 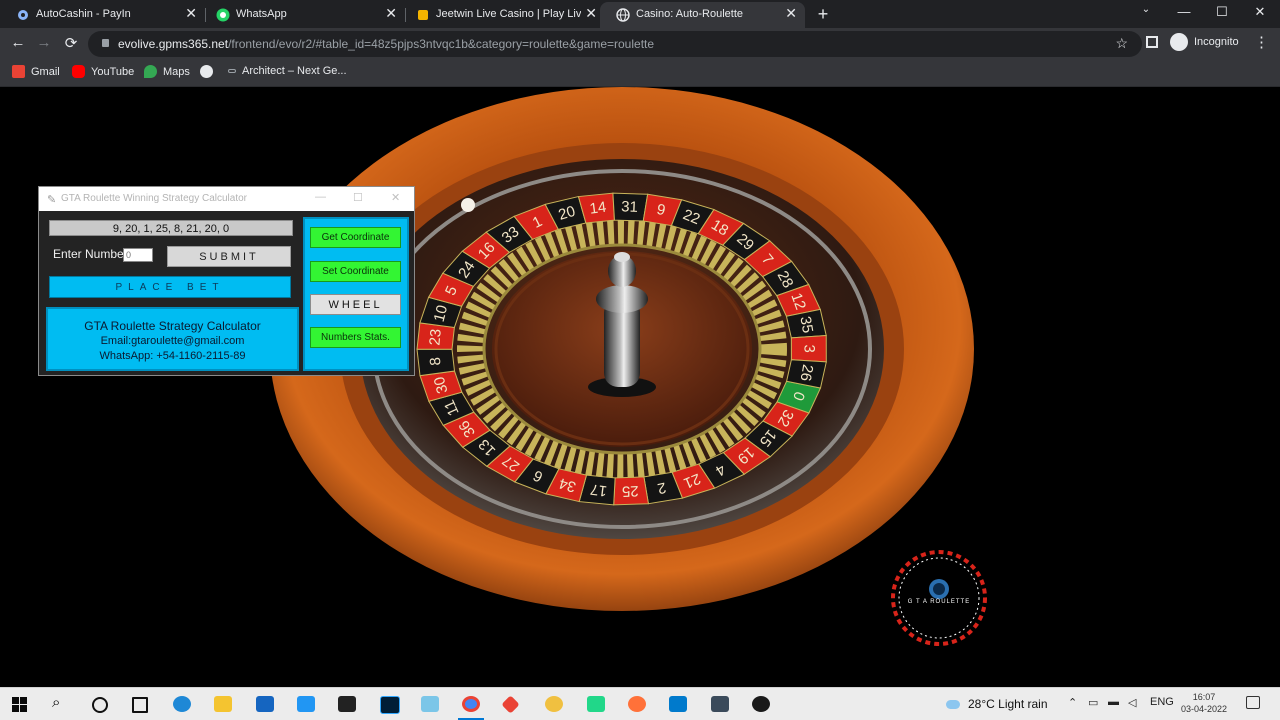 What do you see at coordinates (306, 704) in the screenshot?
I see `mail-icon` at bounding box center [306, 704].